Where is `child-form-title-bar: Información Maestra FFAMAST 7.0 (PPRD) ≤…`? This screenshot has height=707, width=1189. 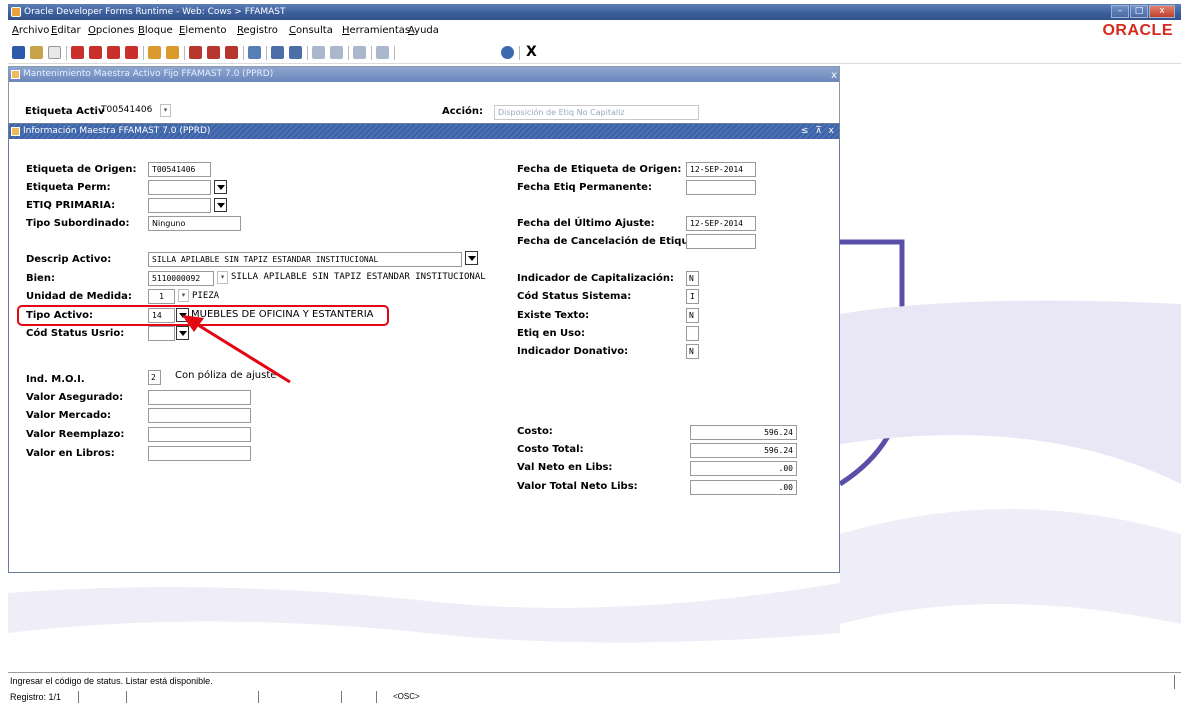 child-form-title-bar: Información Maestra FFAMAST 7.0 (PPRD) ≤… is located at coordinates (424, 131).